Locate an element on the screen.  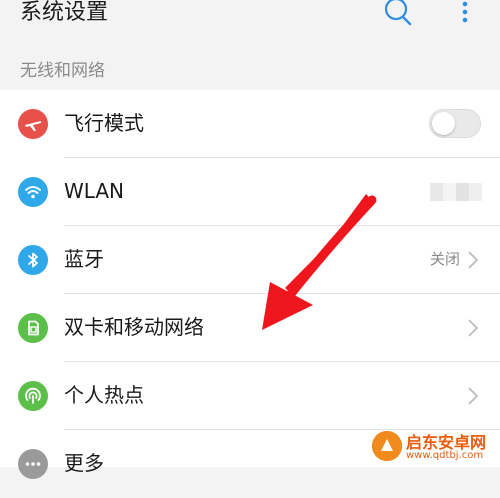
more-icon is located at coordinates (33, 464).